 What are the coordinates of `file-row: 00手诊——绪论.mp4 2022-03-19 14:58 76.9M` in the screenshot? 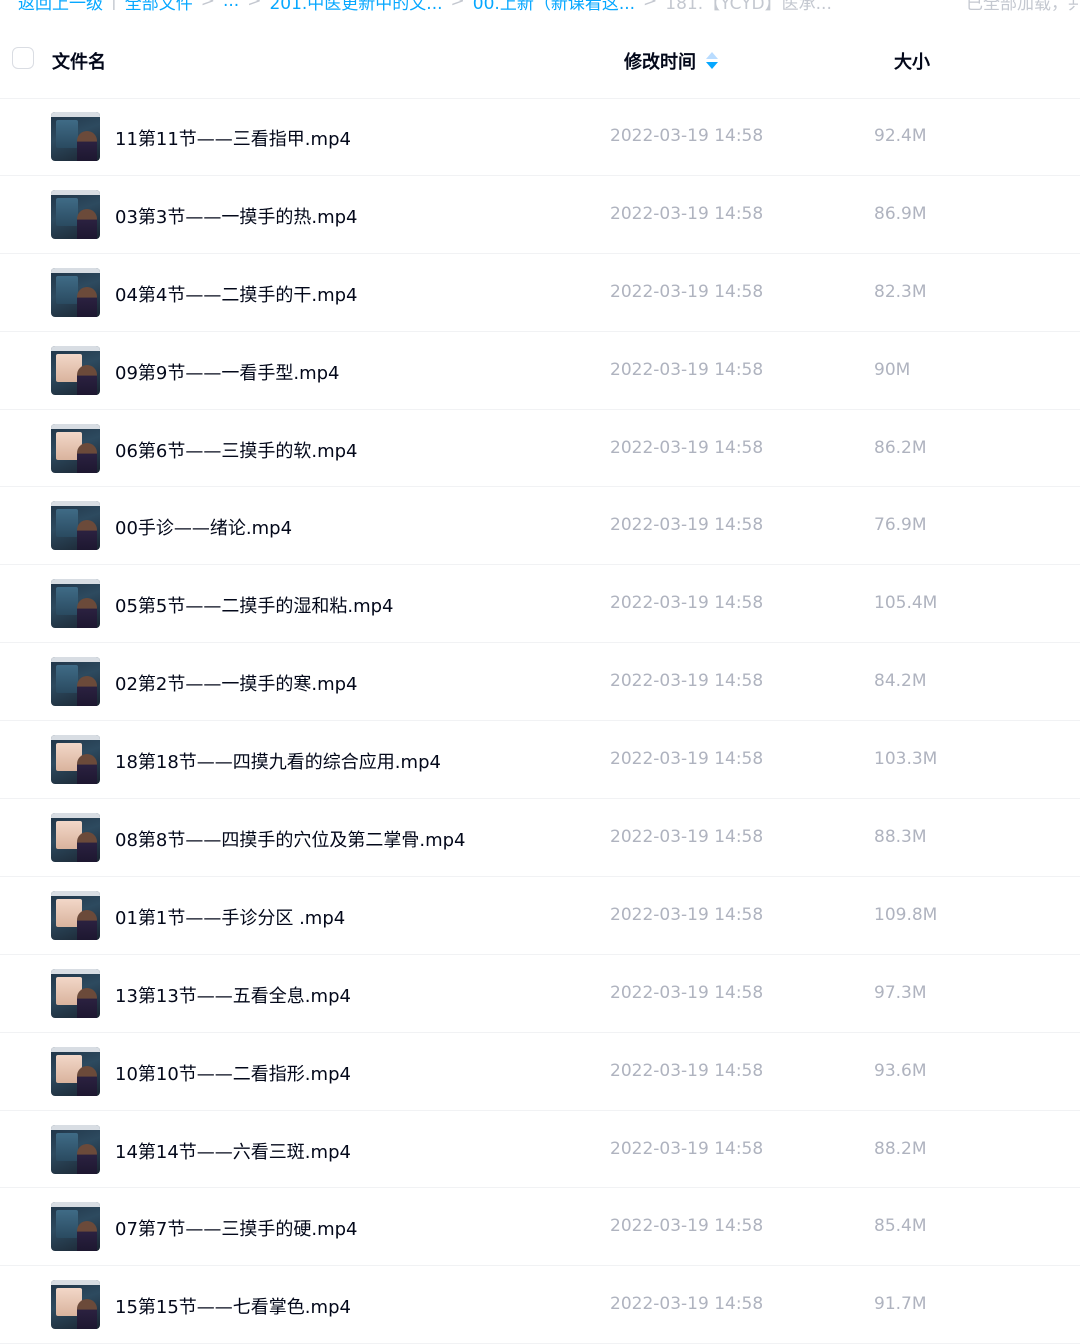 It's located at (540, 526).